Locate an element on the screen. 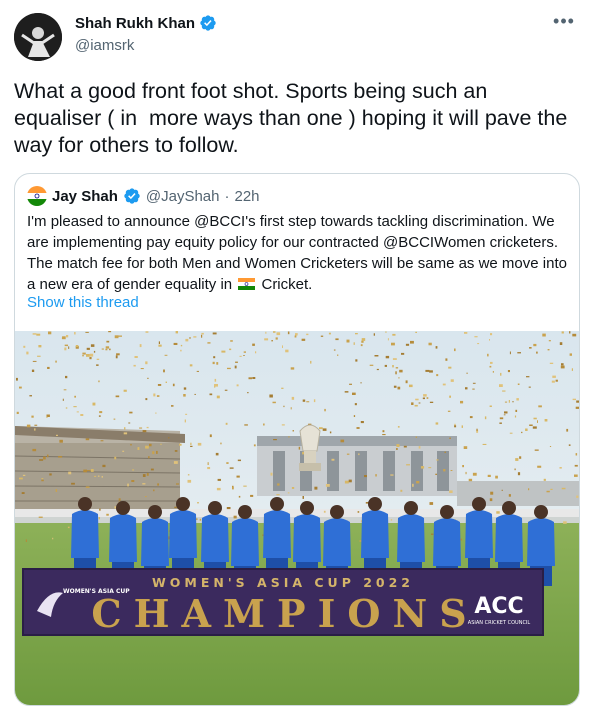 This screenshot has height=719, width=592. more-horizontal-icon: ••• is located at coordinates (564, 23).